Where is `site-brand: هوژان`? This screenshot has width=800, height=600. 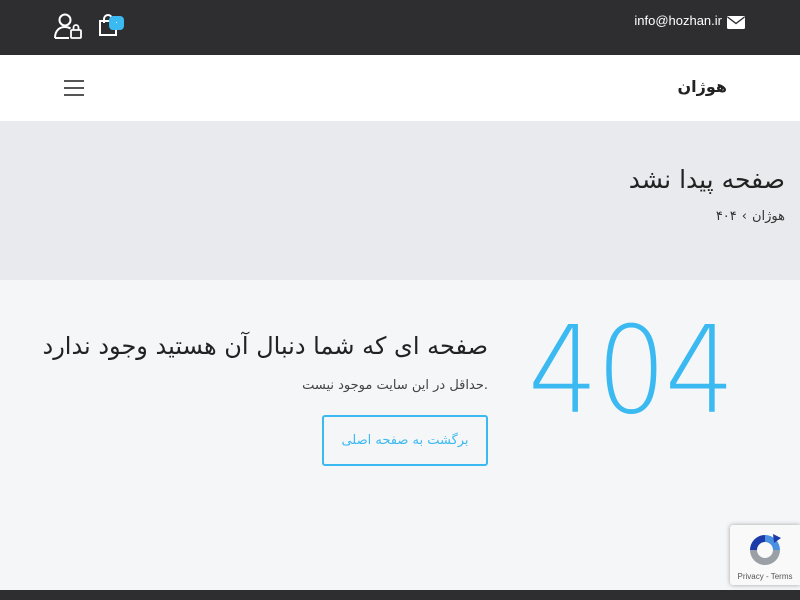 site-brand: هوژان is located at coordinates (702, 86).